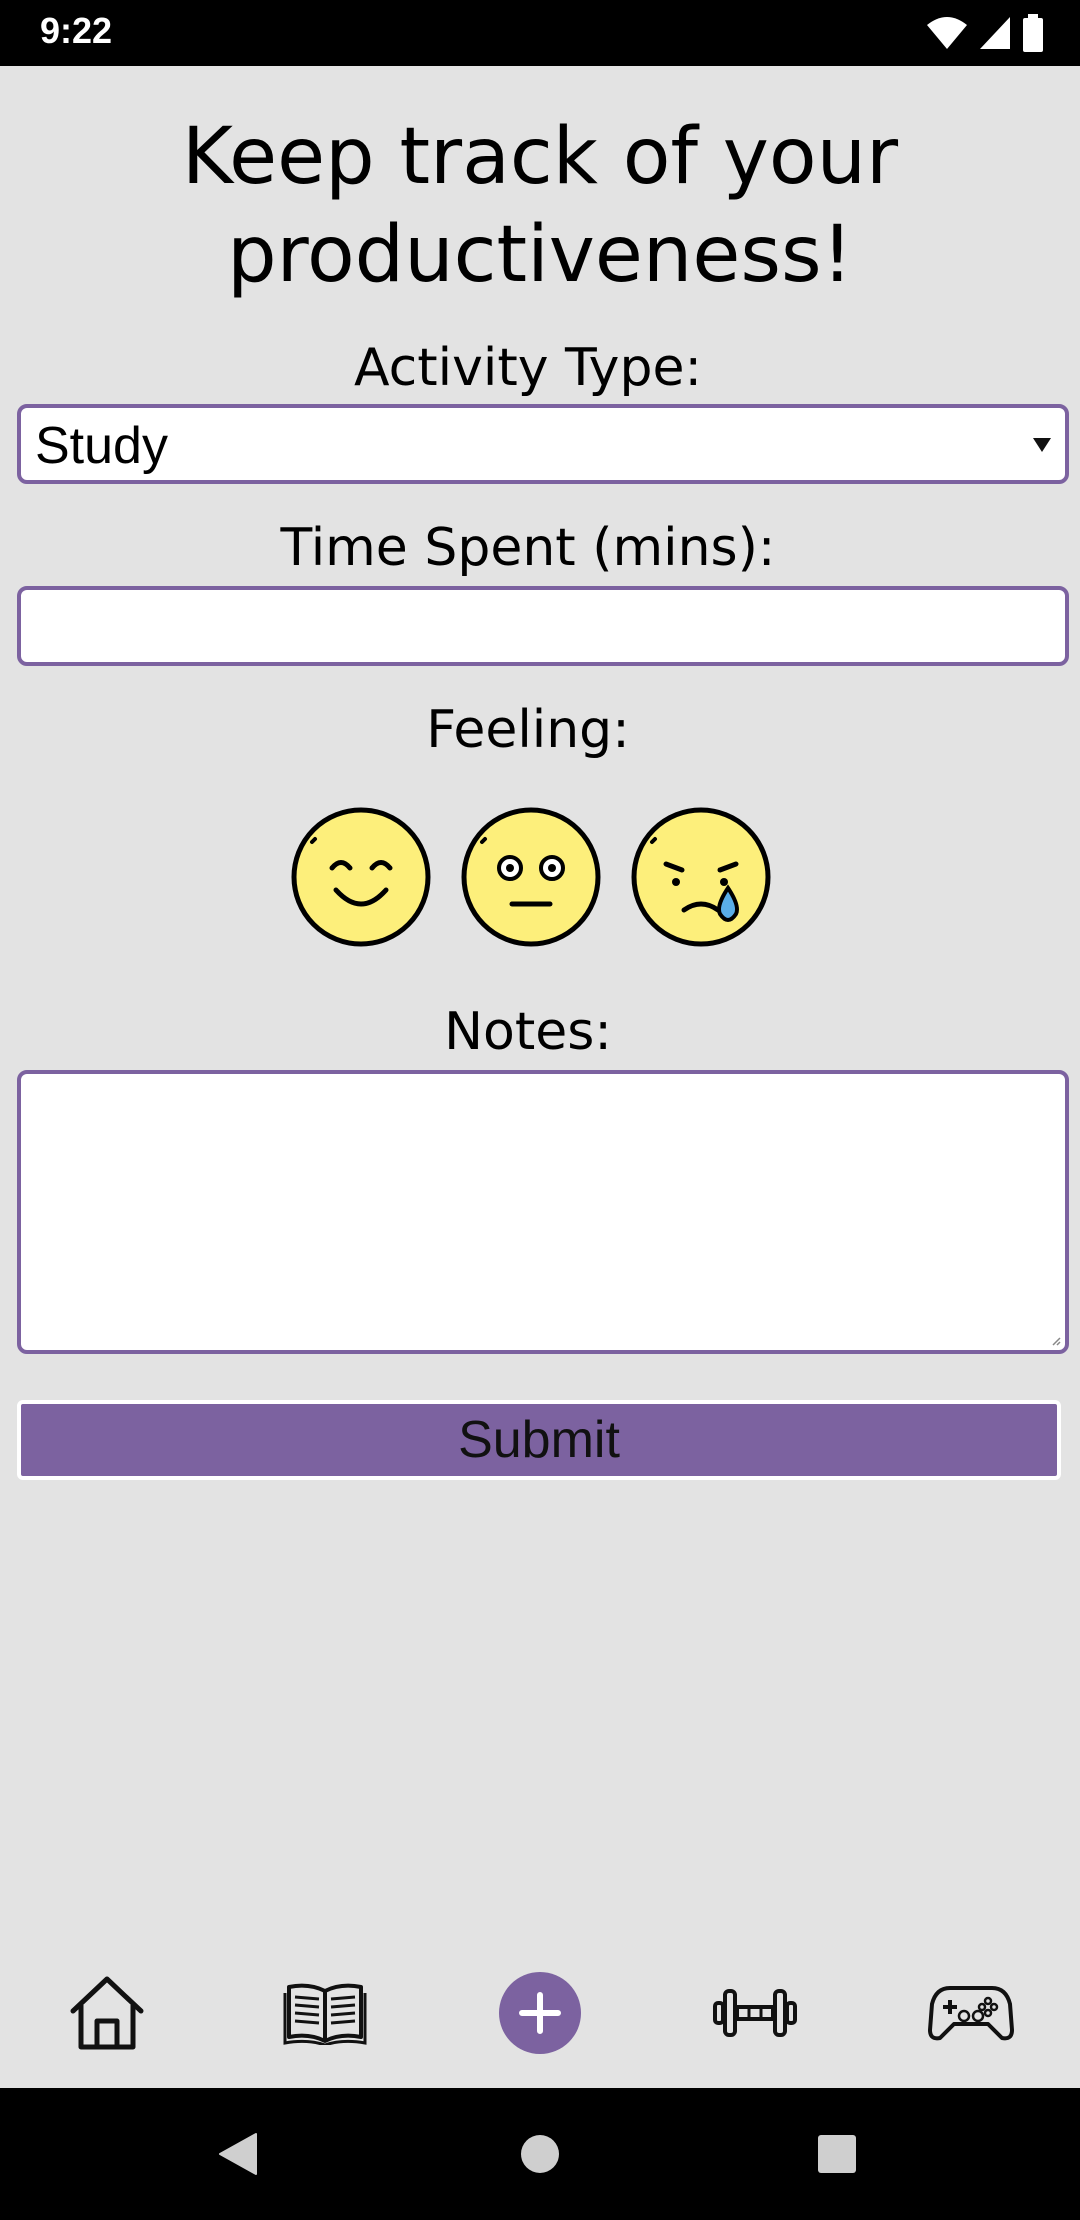  I want to click on dumbbell-icon, so click(755, 2013).